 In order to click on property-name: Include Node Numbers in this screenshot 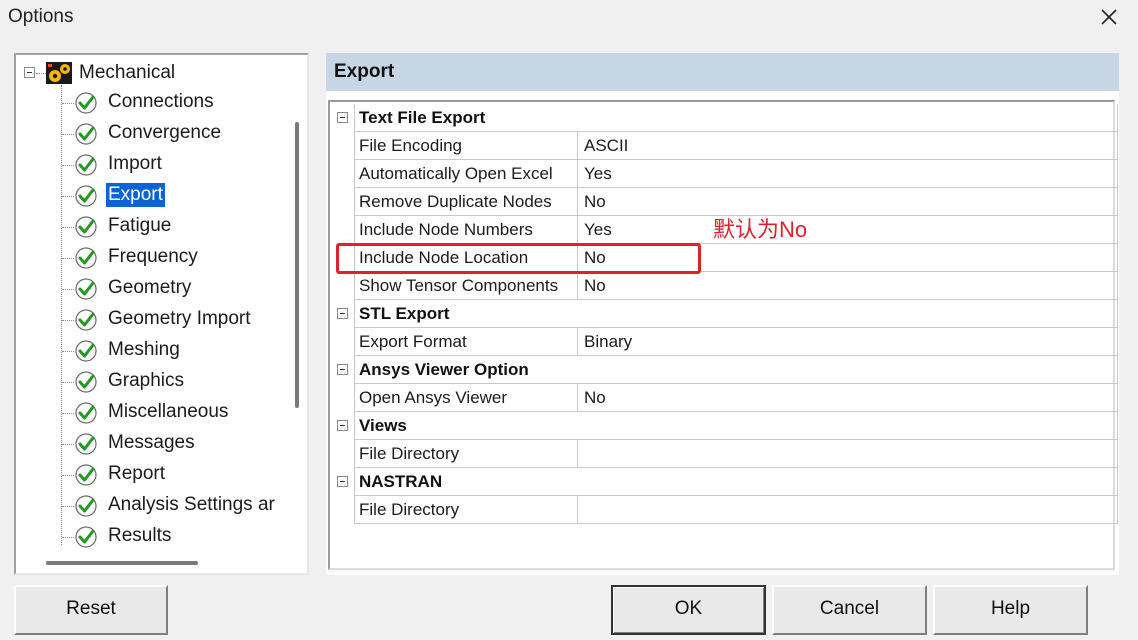, I will do `click(466, 230)`.